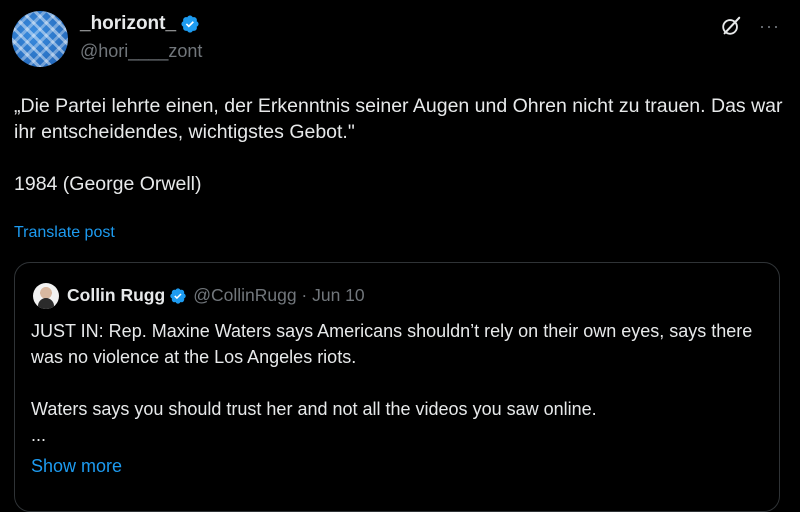 The width and height of the screenshot is (800, 512). I want to click on quoted-handle-and-date: @CollinRugg · Jun 10, so click(279, 295).